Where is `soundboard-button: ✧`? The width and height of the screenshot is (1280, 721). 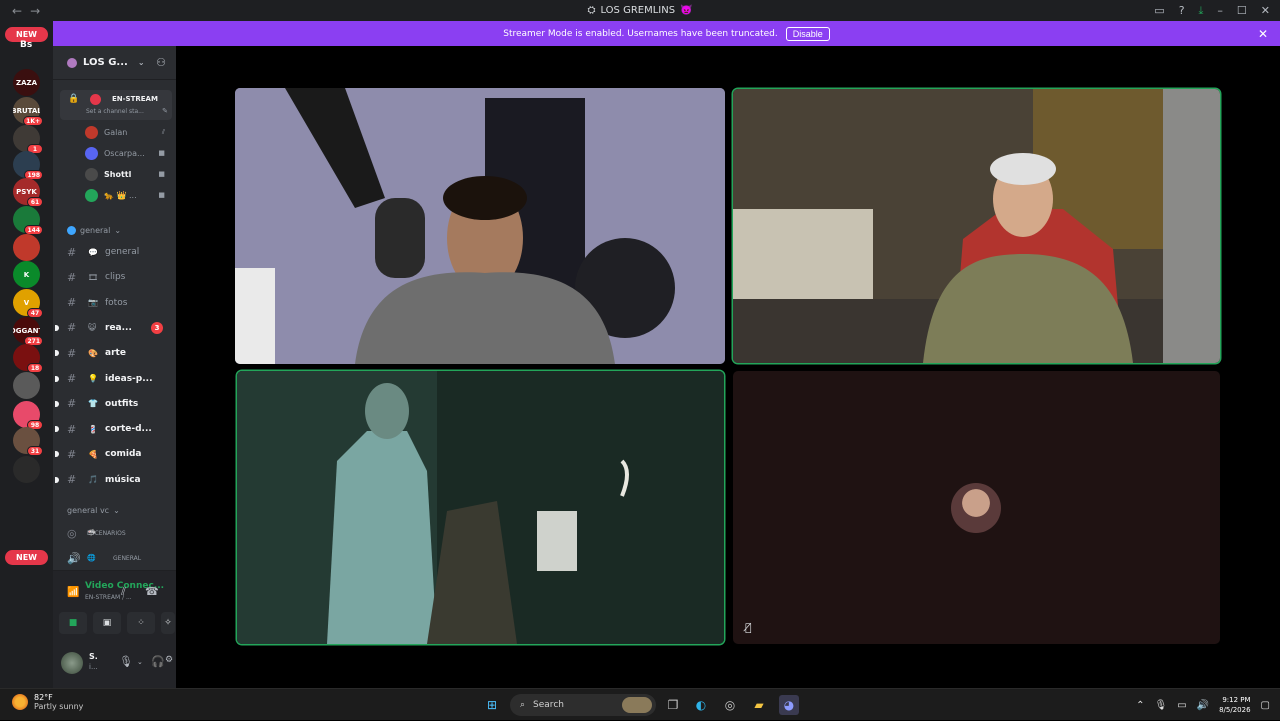
soundboard-button: ✧ is located at coordinates (168, 623).